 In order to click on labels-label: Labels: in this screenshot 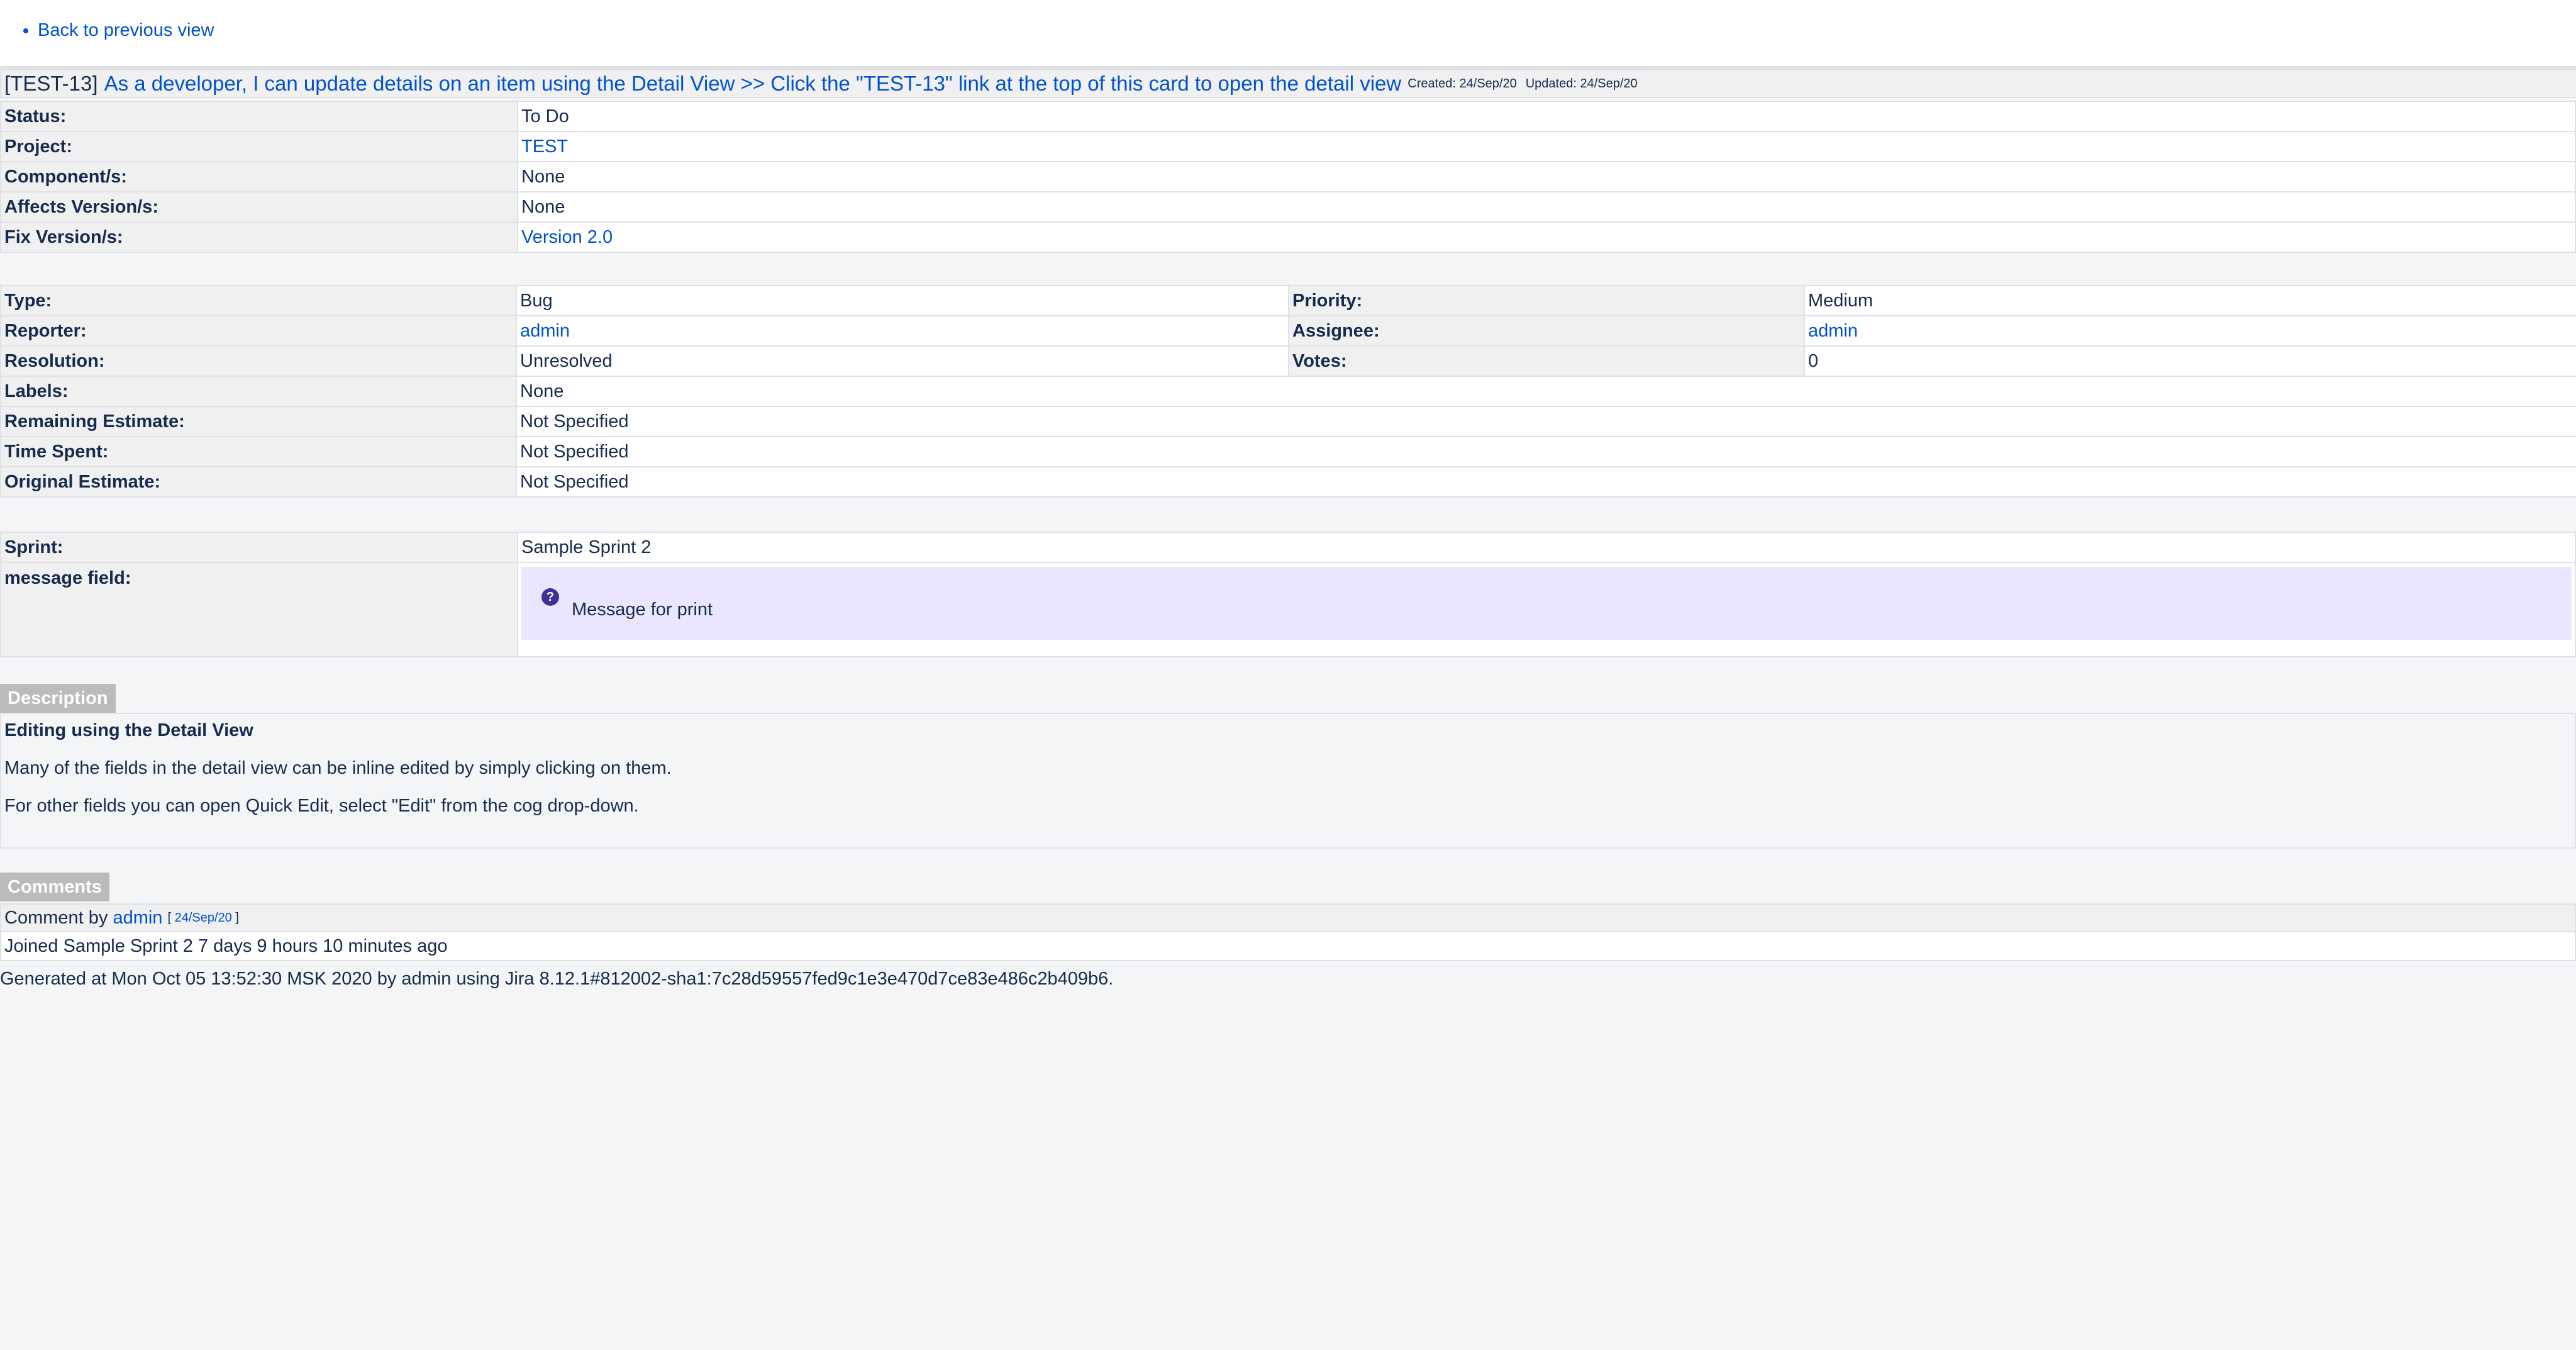, I will do `click(258, 391)`.